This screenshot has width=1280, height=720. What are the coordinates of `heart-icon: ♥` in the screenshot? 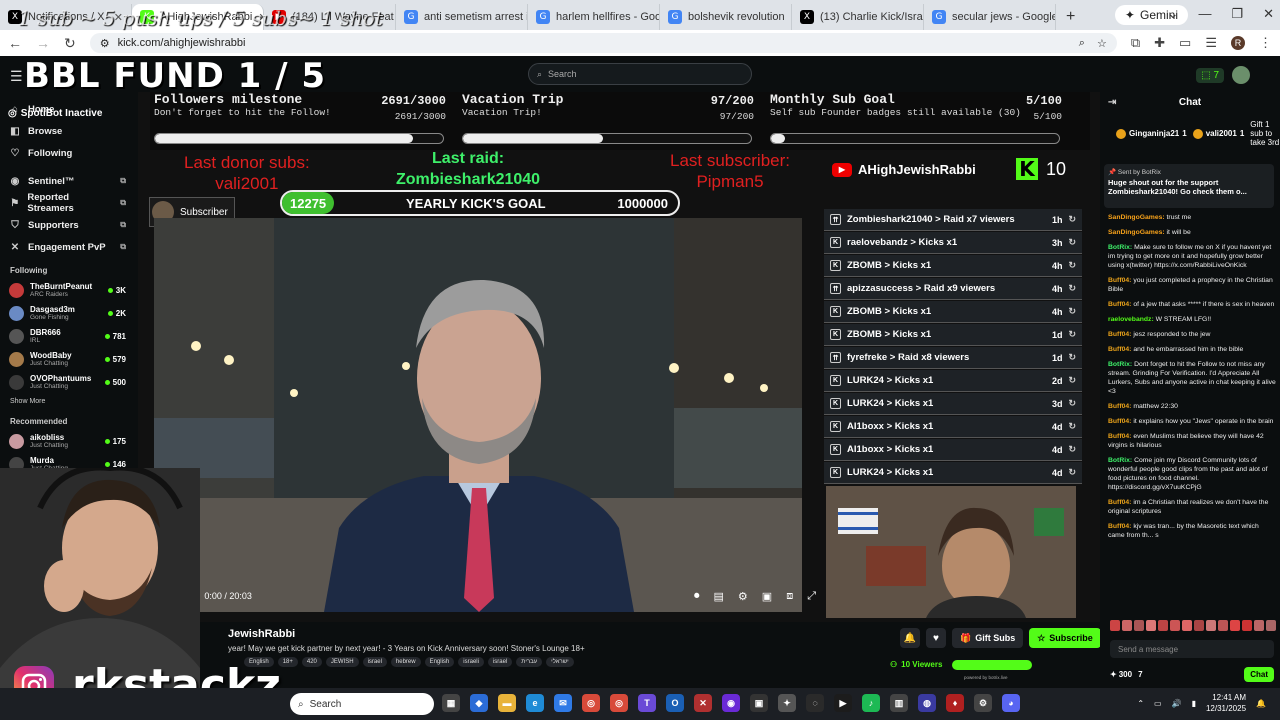 It's located at (936, 638).